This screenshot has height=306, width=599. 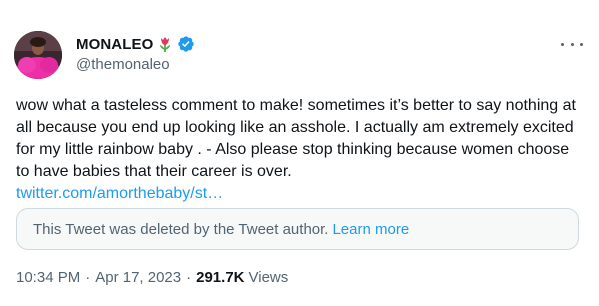 I want to click on author-name-row: MONALEO, so click(x=135, y=44).